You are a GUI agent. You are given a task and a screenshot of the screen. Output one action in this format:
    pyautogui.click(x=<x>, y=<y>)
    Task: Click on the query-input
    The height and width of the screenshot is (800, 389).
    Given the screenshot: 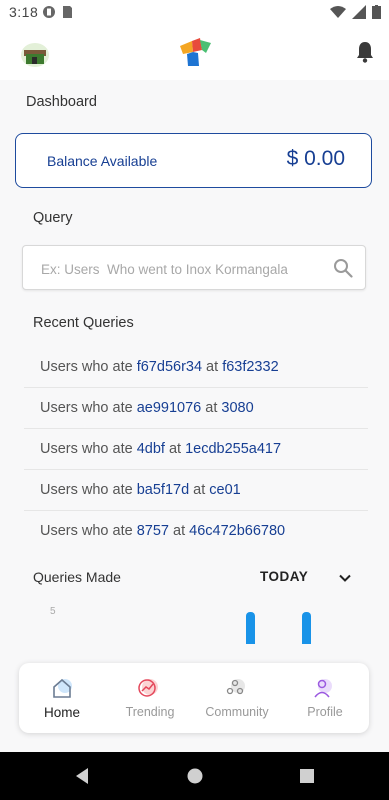 What is the action you would take?
    pyautogui.click(x=181, y=269)
    